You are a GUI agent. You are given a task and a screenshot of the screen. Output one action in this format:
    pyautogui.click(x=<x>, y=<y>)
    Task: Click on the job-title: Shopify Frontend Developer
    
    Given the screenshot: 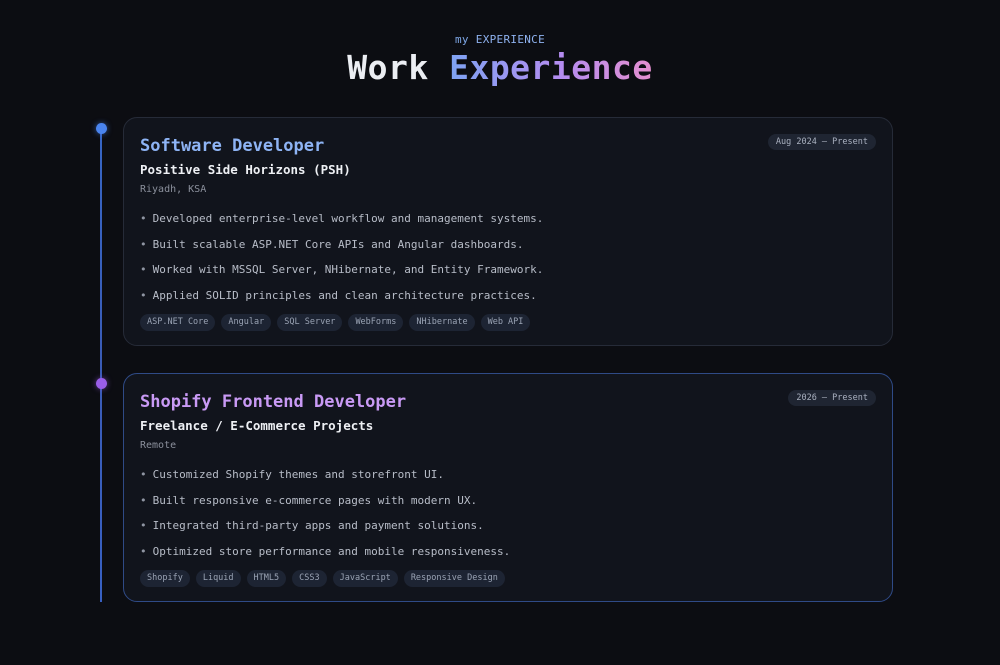 What is the action you would take?
    pyautogui.click(x=273, y=402)
    